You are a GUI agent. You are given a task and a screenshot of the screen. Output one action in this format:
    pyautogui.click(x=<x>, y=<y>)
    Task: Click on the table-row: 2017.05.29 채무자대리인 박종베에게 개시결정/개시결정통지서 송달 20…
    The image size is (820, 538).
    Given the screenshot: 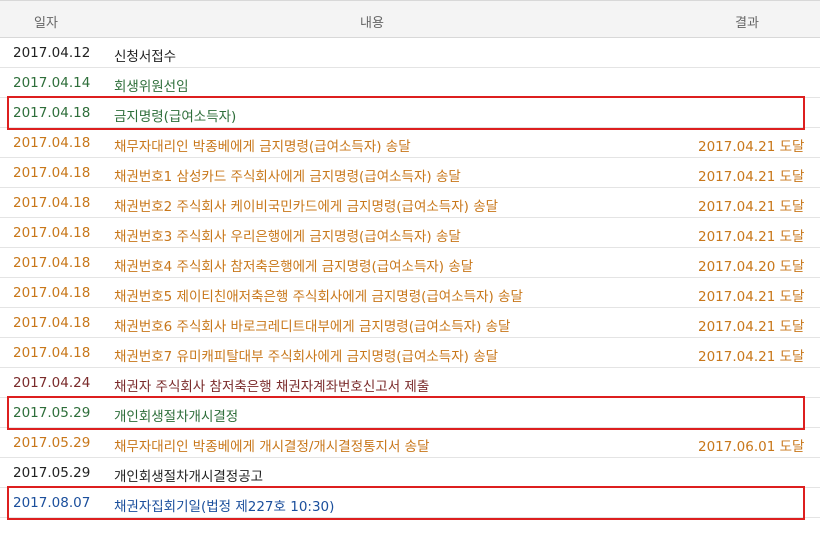 What is the action you would take?
    pyautogui.click(x=410, y=443)
    